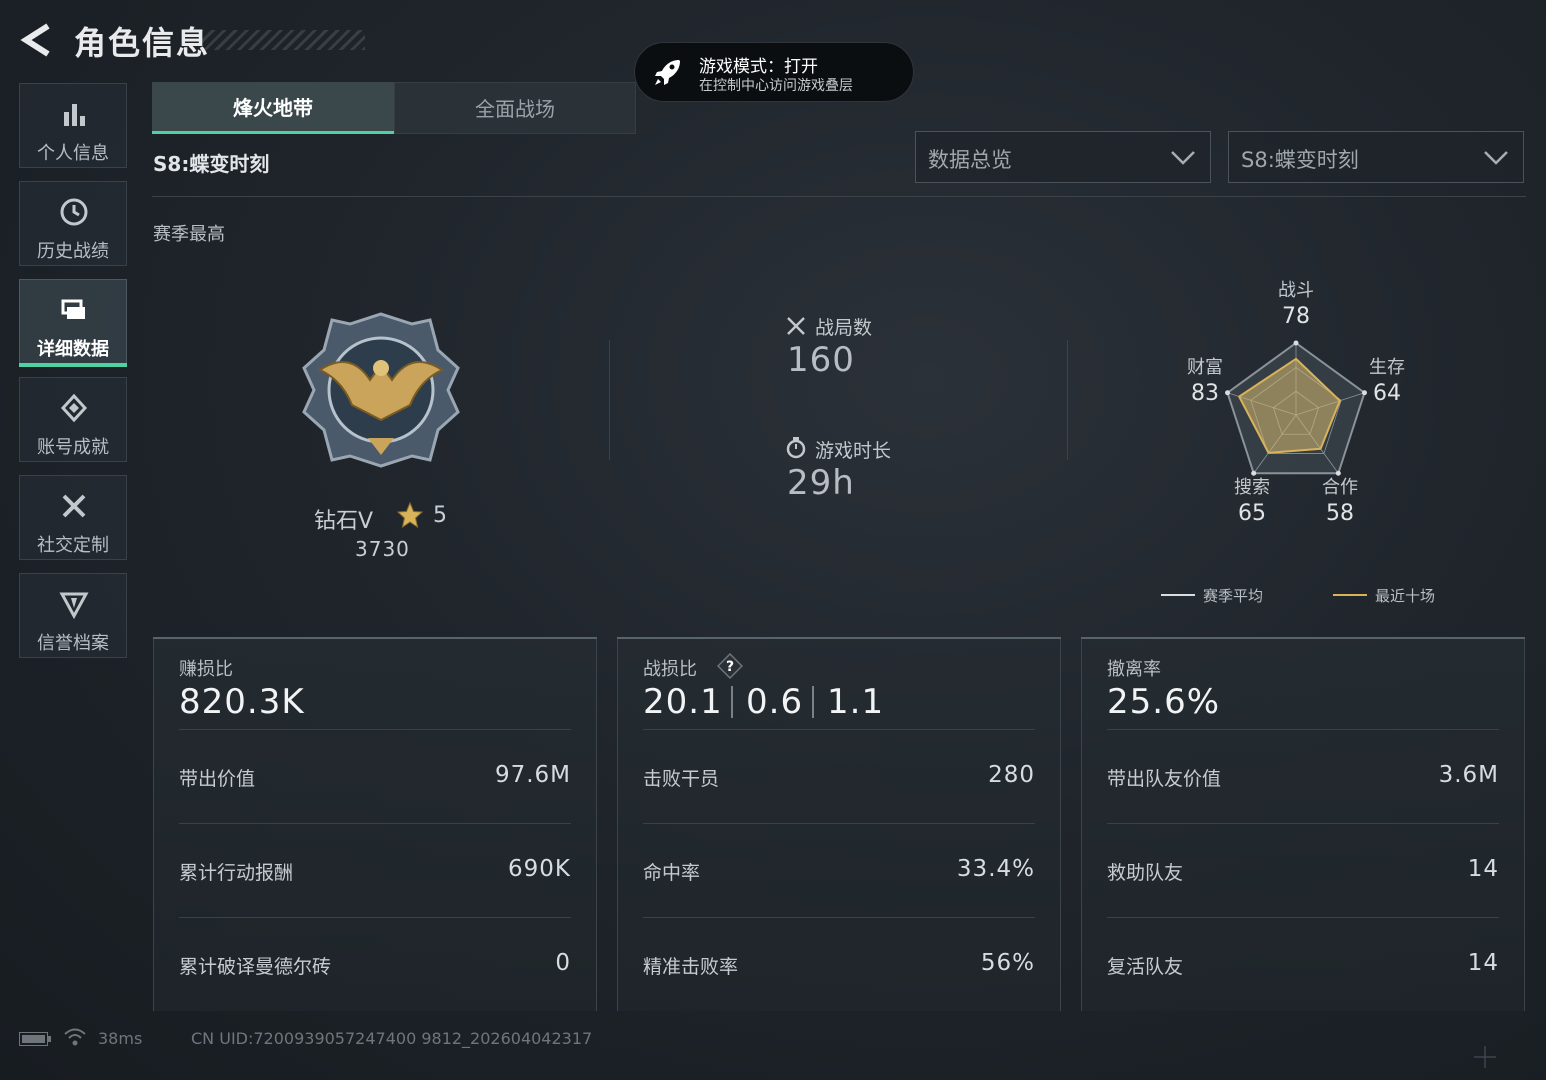 The width and height of the screenshot is (1546, 1080). I want to click on rank-score: 3730, so click(382, 549).